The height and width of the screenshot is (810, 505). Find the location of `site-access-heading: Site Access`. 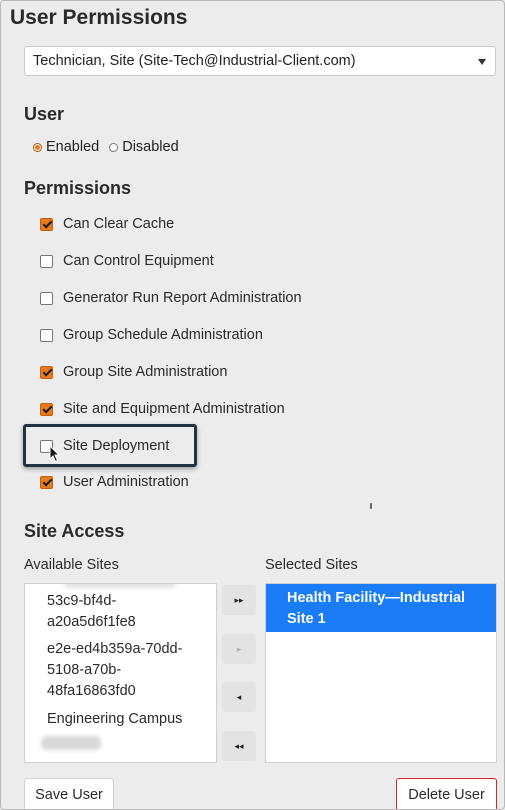

site-access-heading: Site Access is located at coordinates (74, 531).